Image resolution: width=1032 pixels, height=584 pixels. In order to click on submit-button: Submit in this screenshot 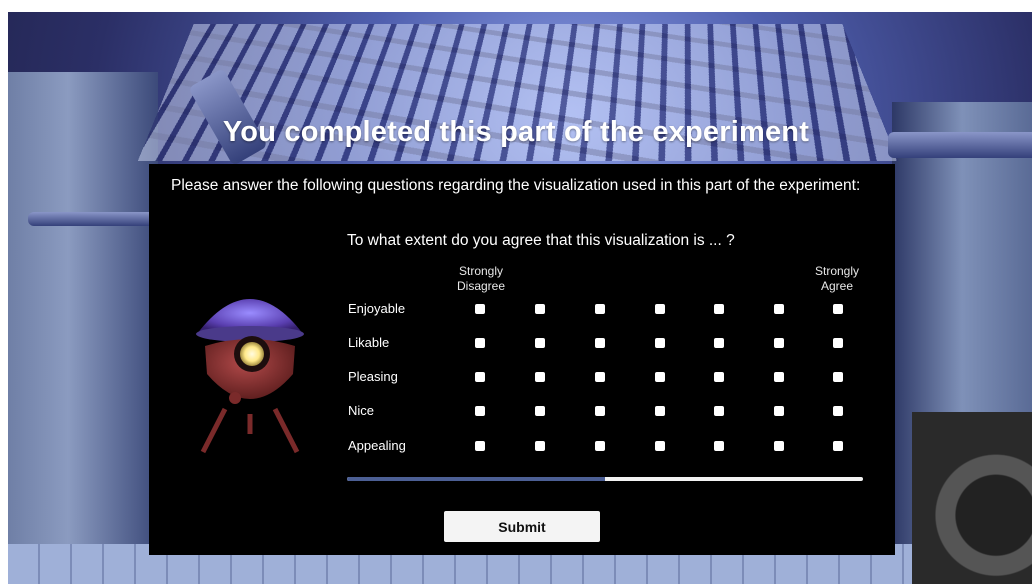, I will do `click(522, 526)`.